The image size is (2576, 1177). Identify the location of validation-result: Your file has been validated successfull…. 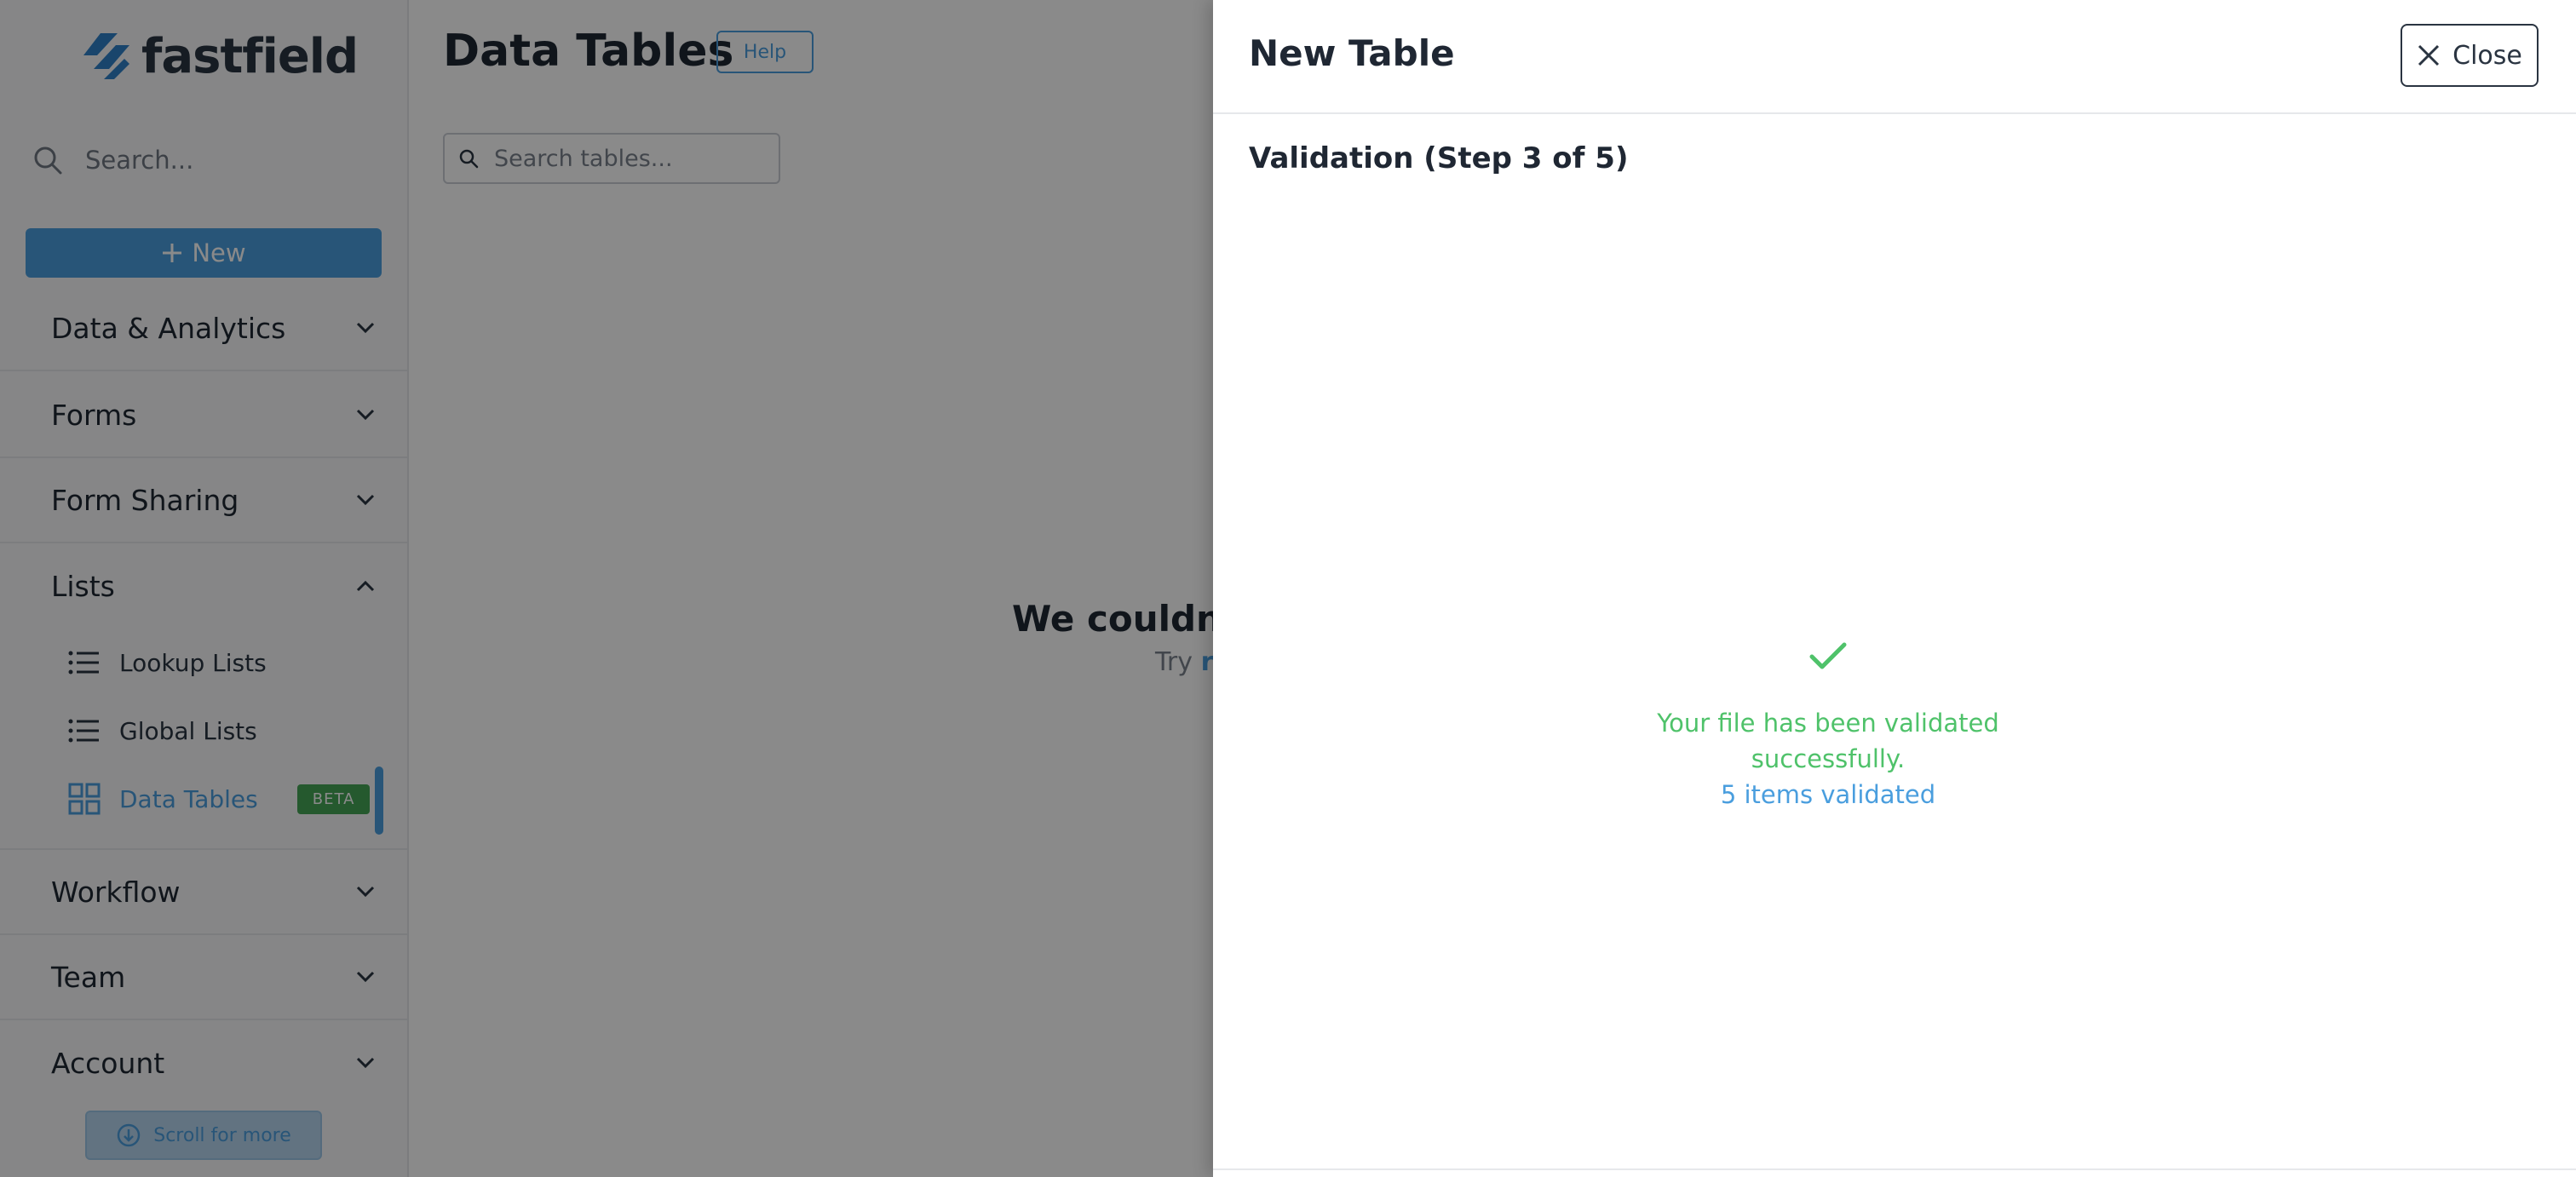
(1828, 727).